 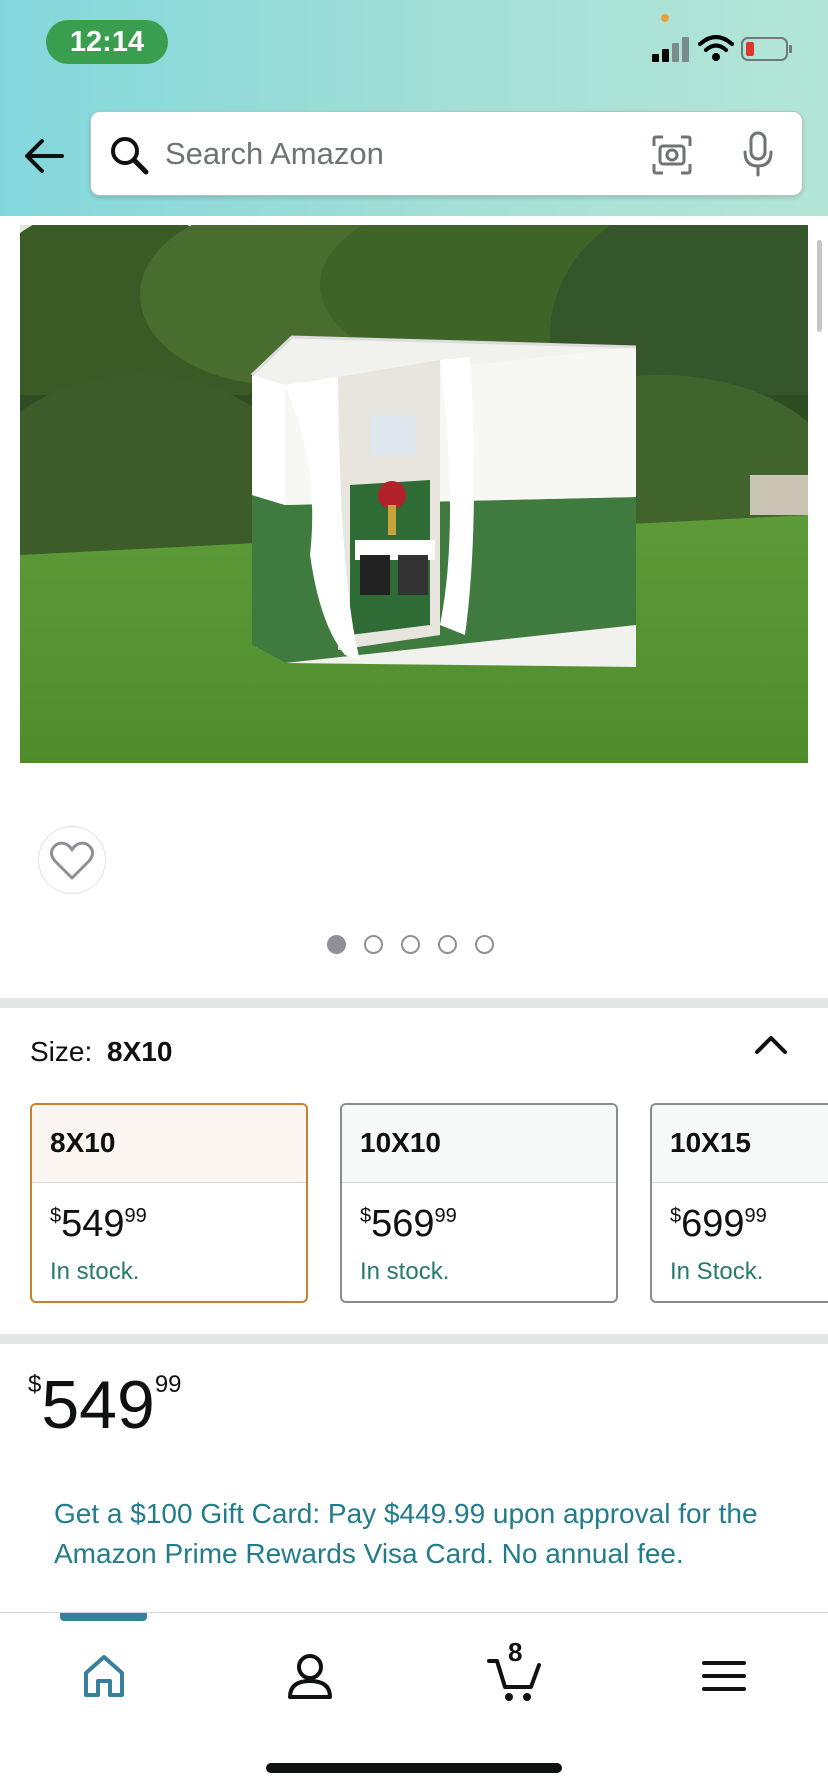 What do you see at coordinates (140, 1051) in the screenshot?
I see `selected-size-value: 8X10` at bounding box center [140, 1051].